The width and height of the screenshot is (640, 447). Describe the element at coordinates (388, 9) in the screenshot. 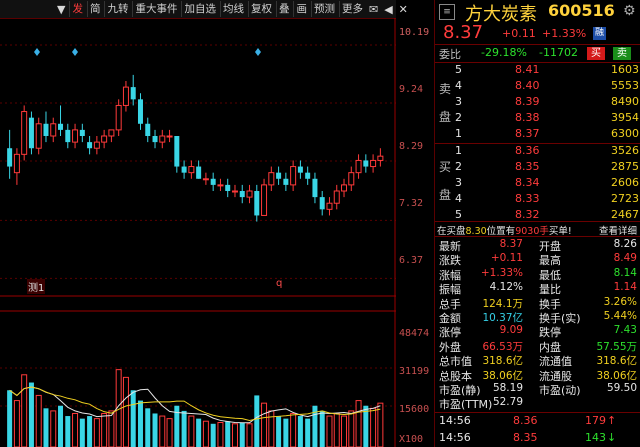

I see `arrow-left-icon: ◀` at that location.